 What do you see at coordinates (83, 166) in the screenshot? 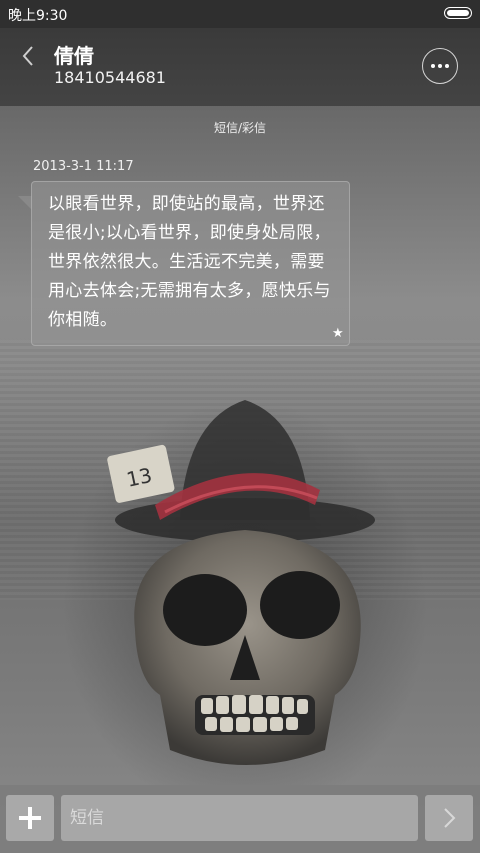
I see `message-timestamp: 2013-3-1 11:17` at bounding box center [83, 166].